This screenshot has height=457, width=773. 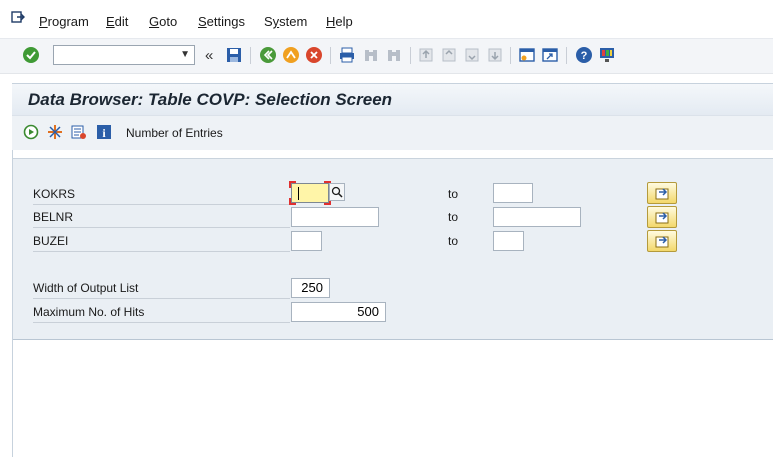 I want to click on buzei-multiple-selection-button, so click(x=662, y=241).